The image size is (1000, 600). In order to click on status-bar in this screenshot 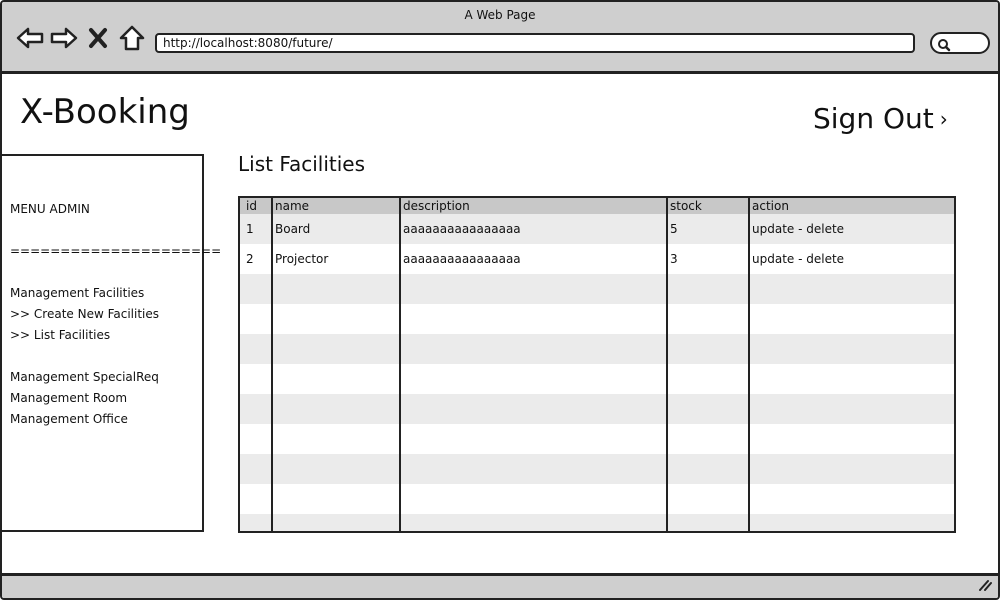, I will do `click(500, 585)`.